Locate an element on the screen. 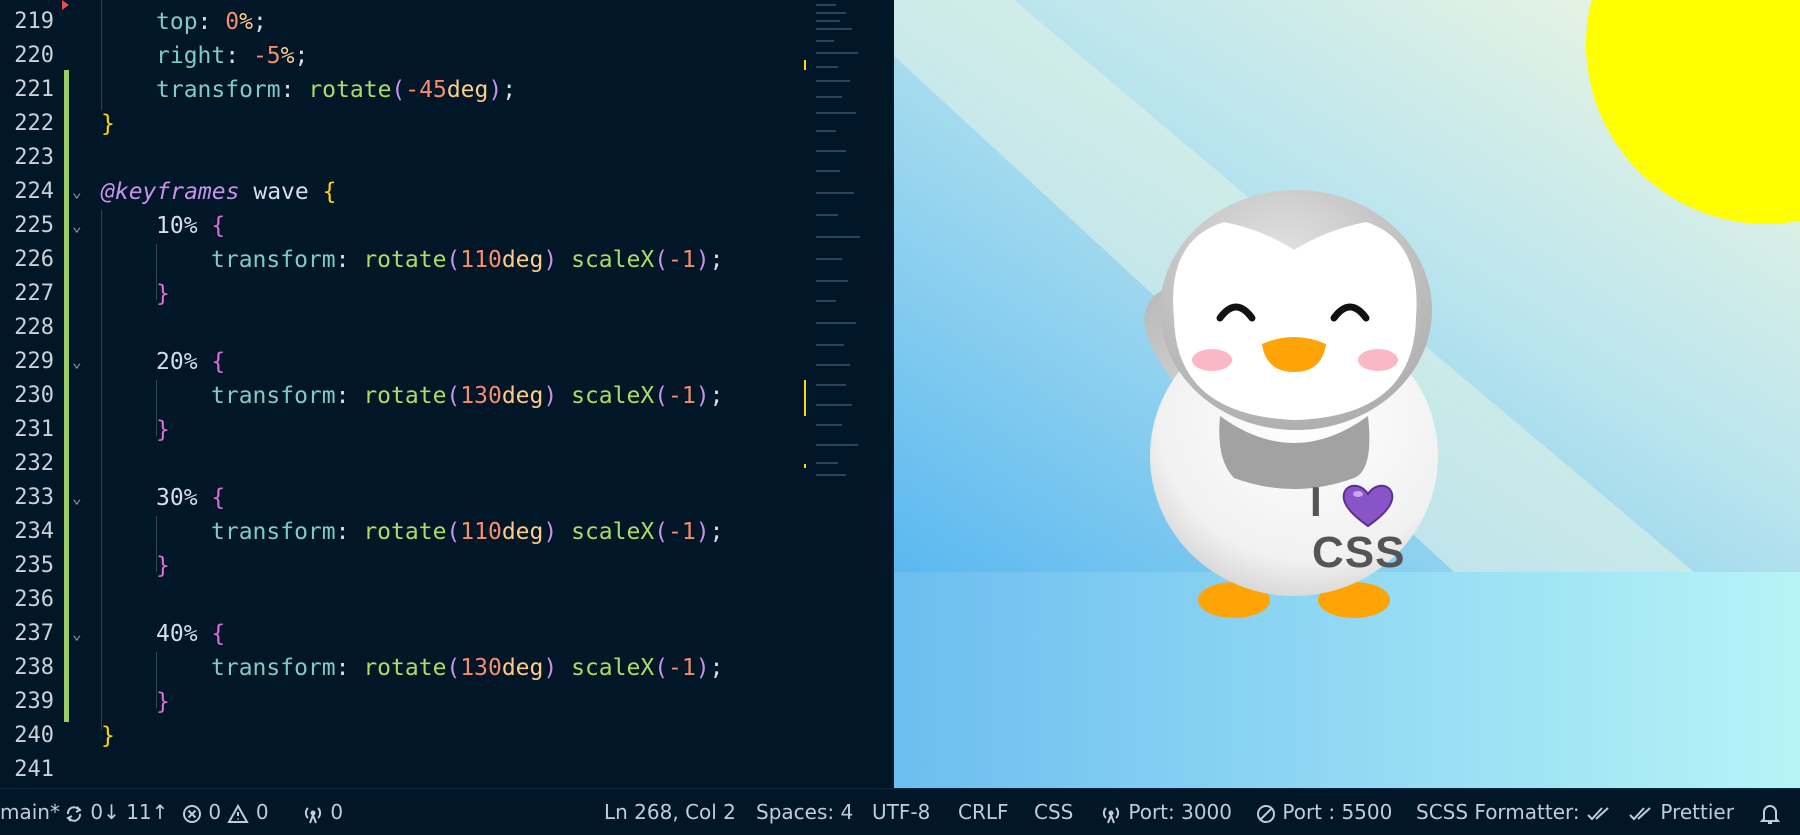 The image size is (1800, 835). eol-status: CRLF is located at coordinates (983, 812).